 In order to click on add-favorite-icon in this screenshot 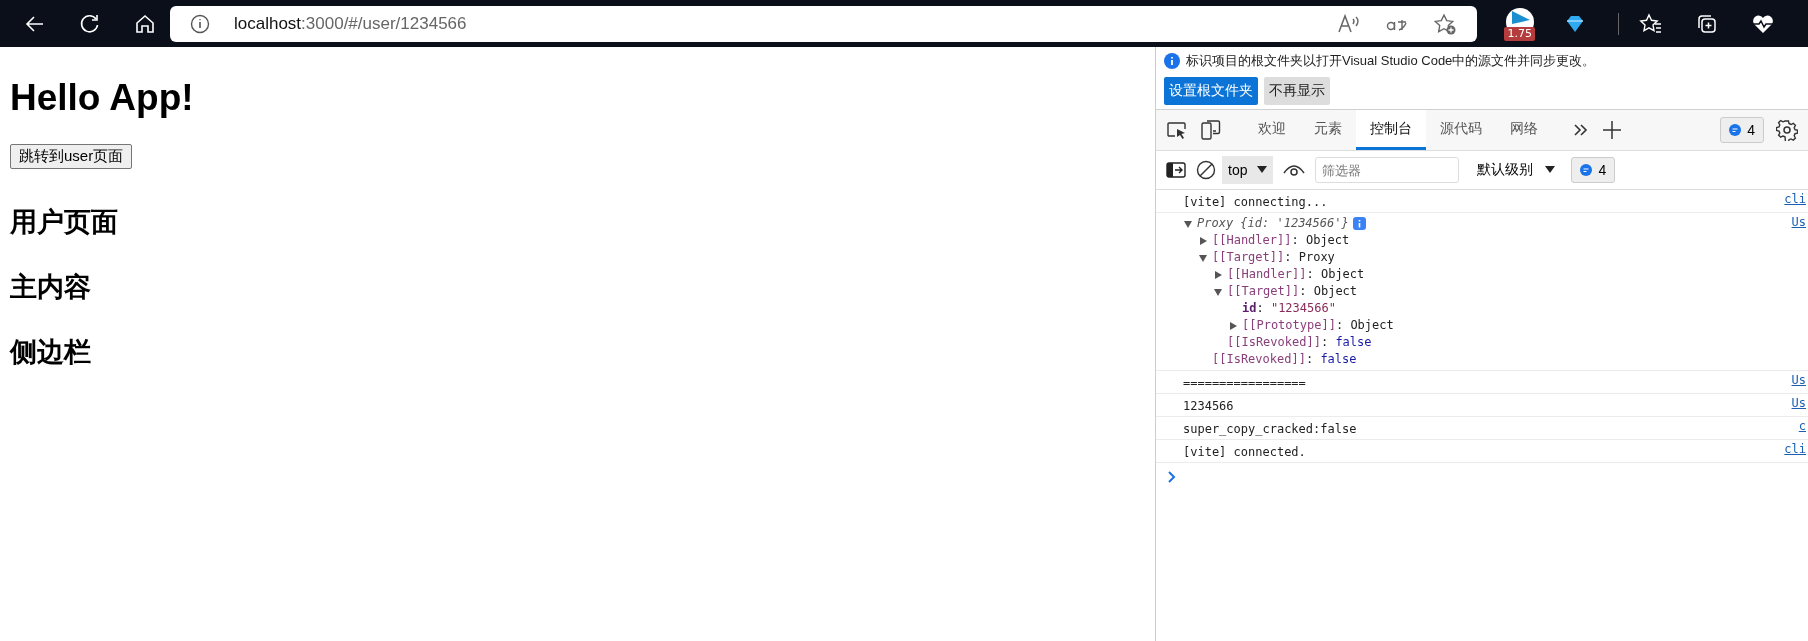, I will do `click(1445, 23)`.